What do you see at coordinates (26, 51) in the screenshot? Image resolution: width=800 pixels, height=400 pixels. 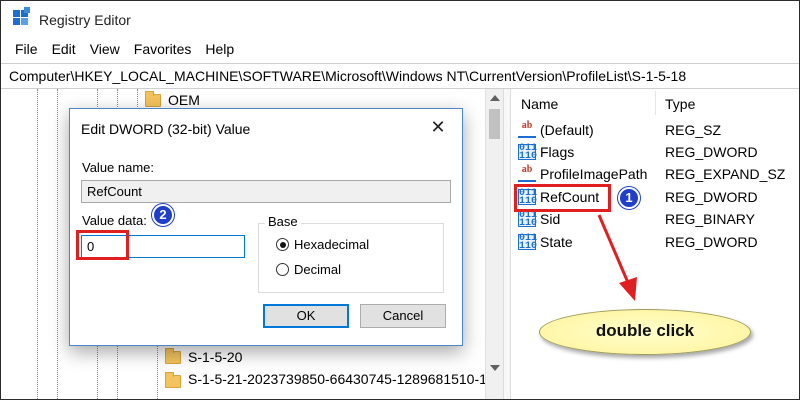 I see `menu-file: File` at bounding box center [26, 51].